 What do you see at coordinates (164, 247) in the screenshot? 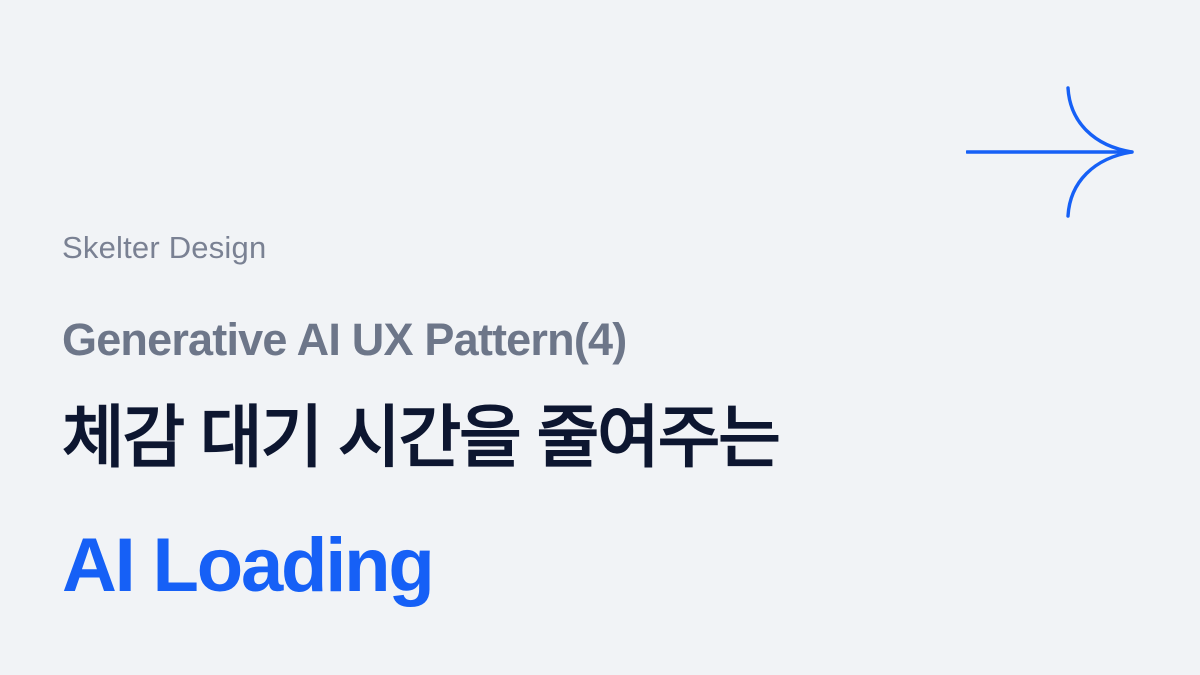
I see `brand-label: Skelter Design` at bounding box center [164, 247].